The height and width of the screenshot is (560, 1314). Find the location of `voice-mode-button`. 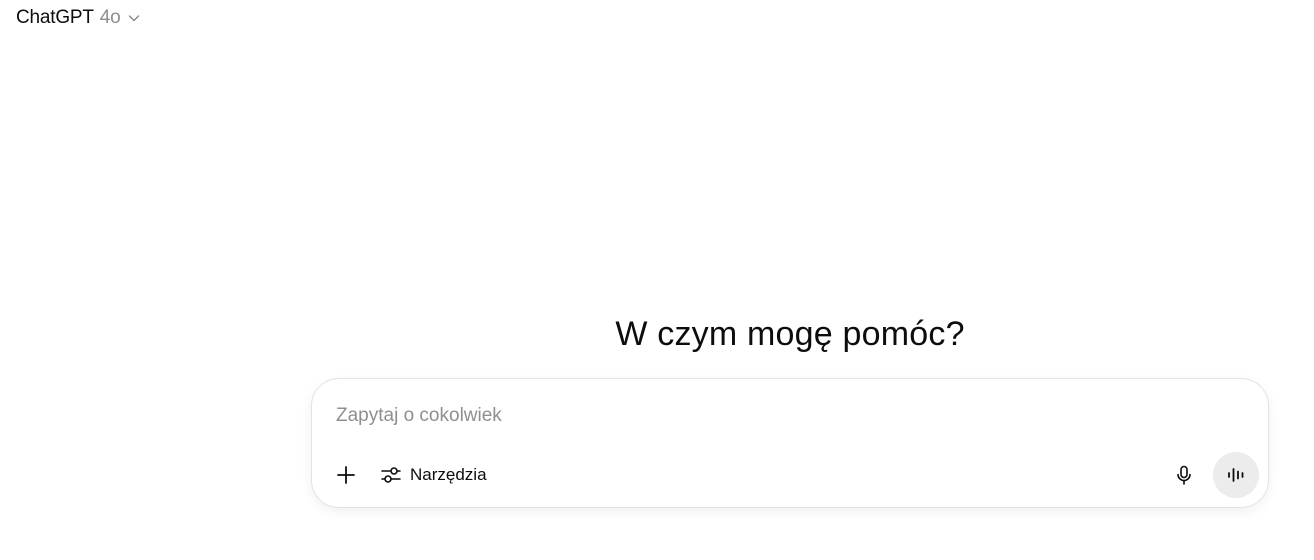

voice-mode-button is located at coordinates (1236, 475).